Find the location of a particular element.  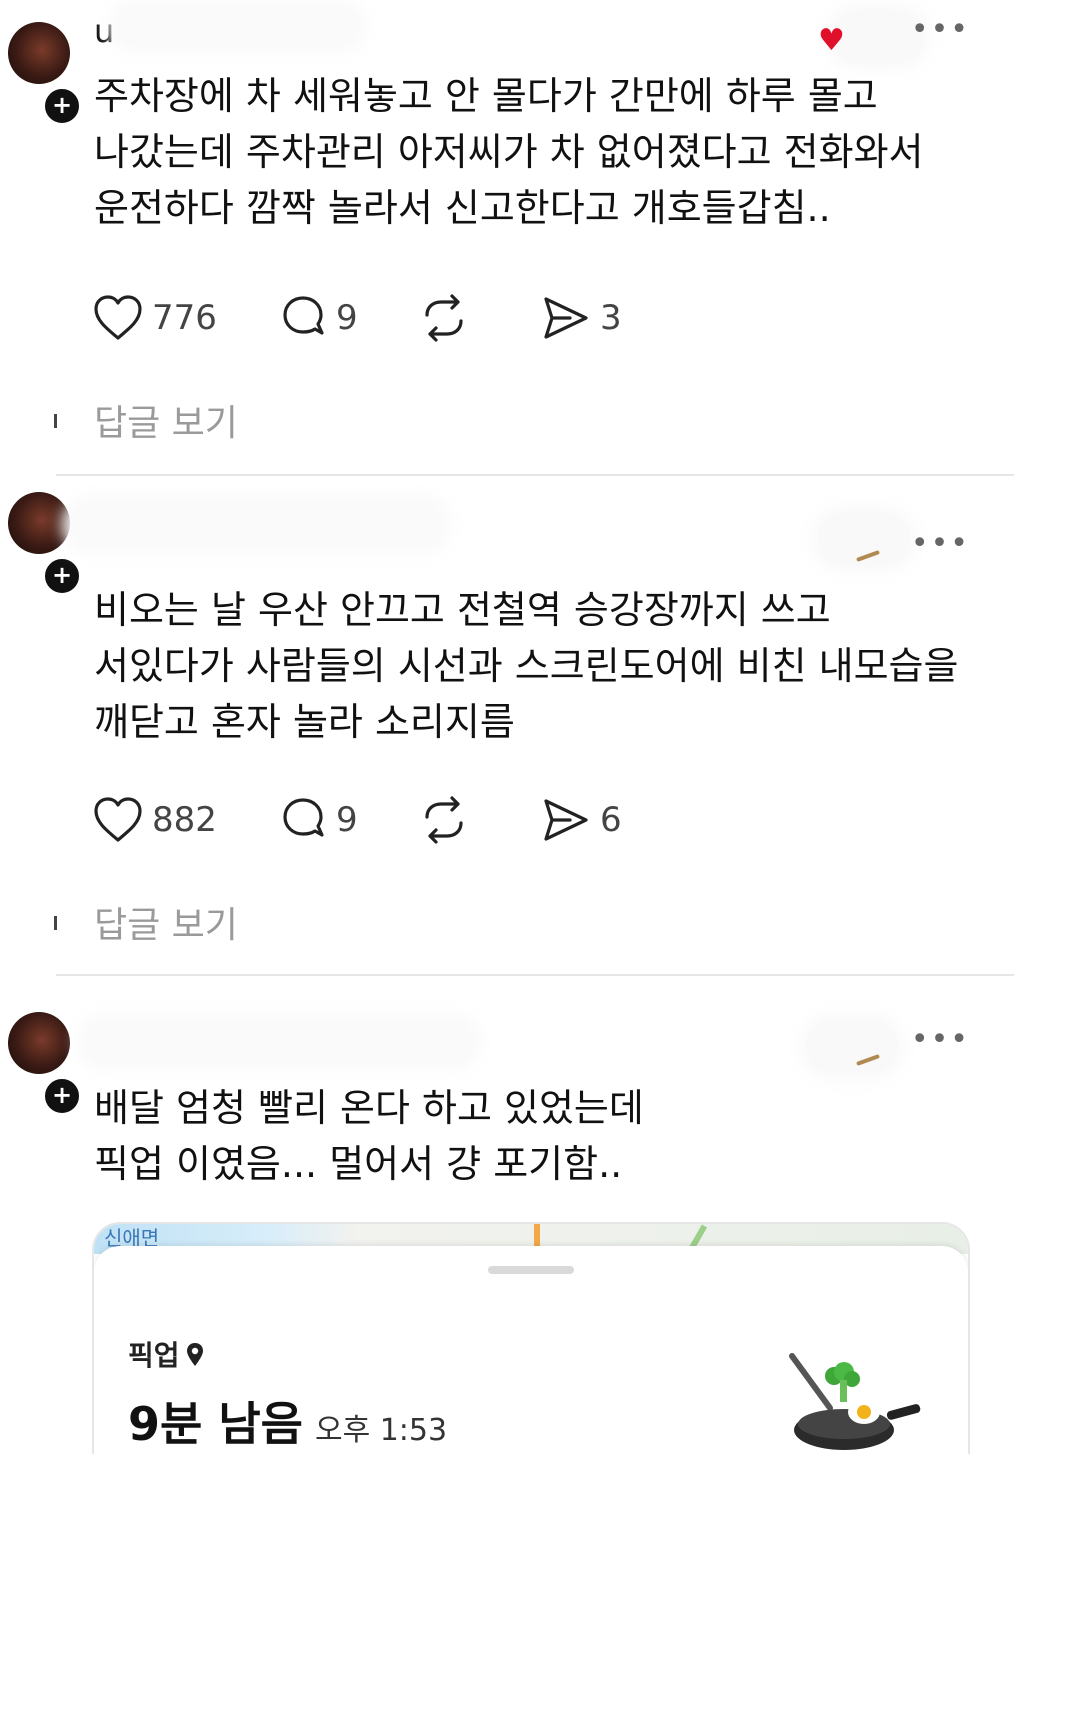

eta-row: 9분 남음 오후 1:53 is located at coordinates (287, 1421).